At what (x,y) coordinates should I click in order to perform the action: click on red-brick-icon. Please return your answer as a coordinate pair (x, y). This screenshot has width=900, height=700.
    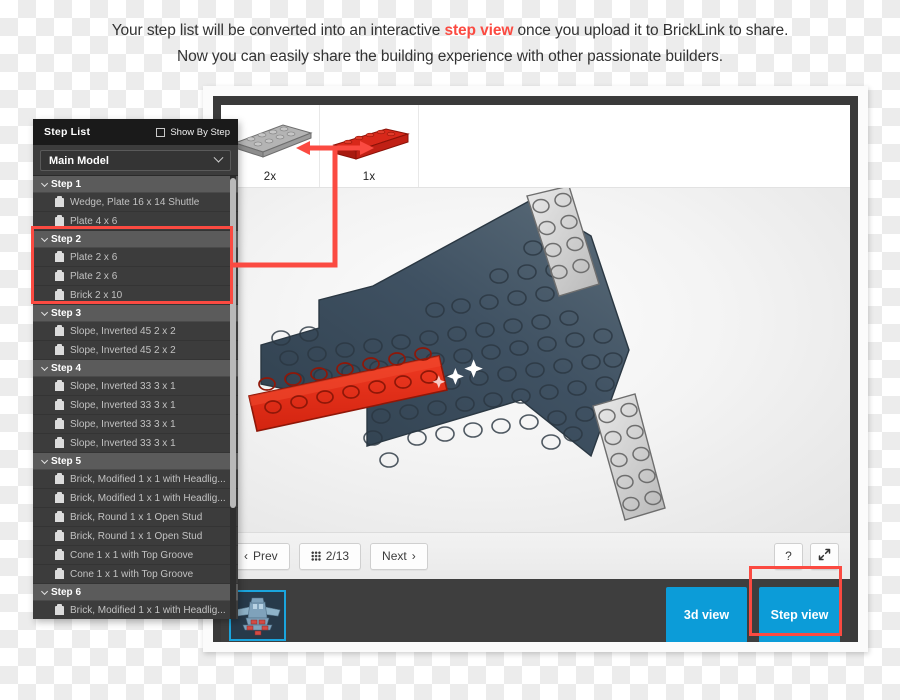
    Looking at the image, I should click on (369, 138).